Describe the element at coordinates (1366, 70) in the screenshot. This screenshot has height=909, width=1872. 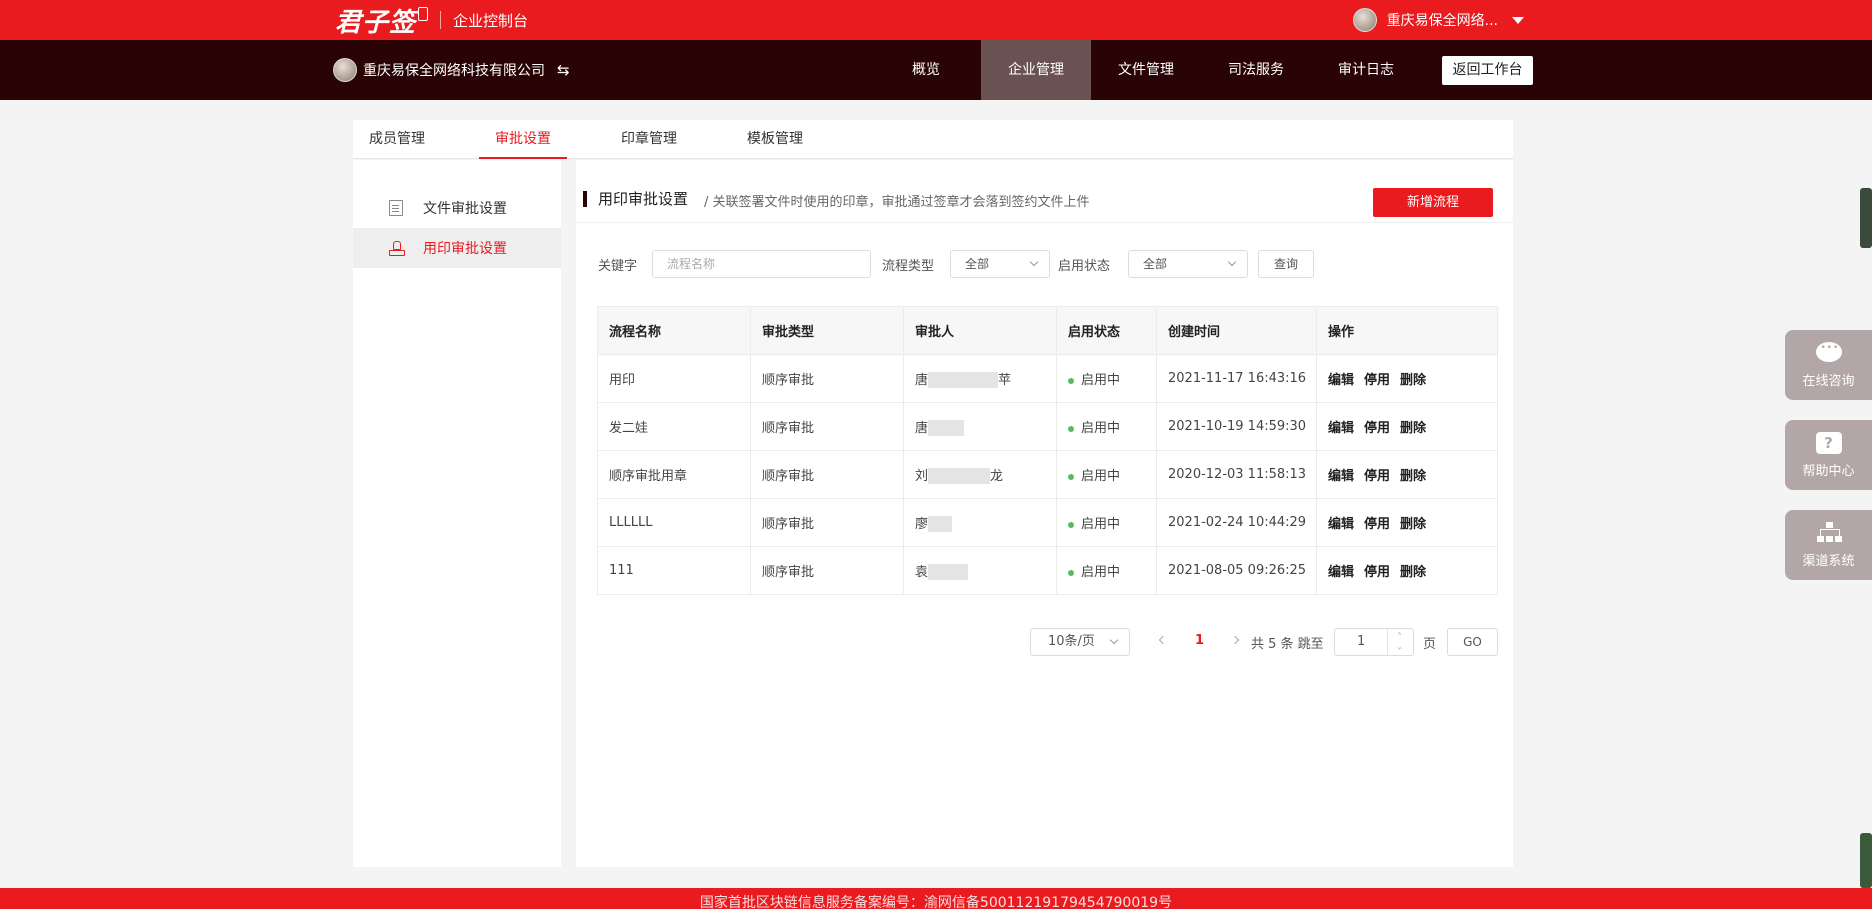
I see `nav-audit-log: 审计日志` at that location.